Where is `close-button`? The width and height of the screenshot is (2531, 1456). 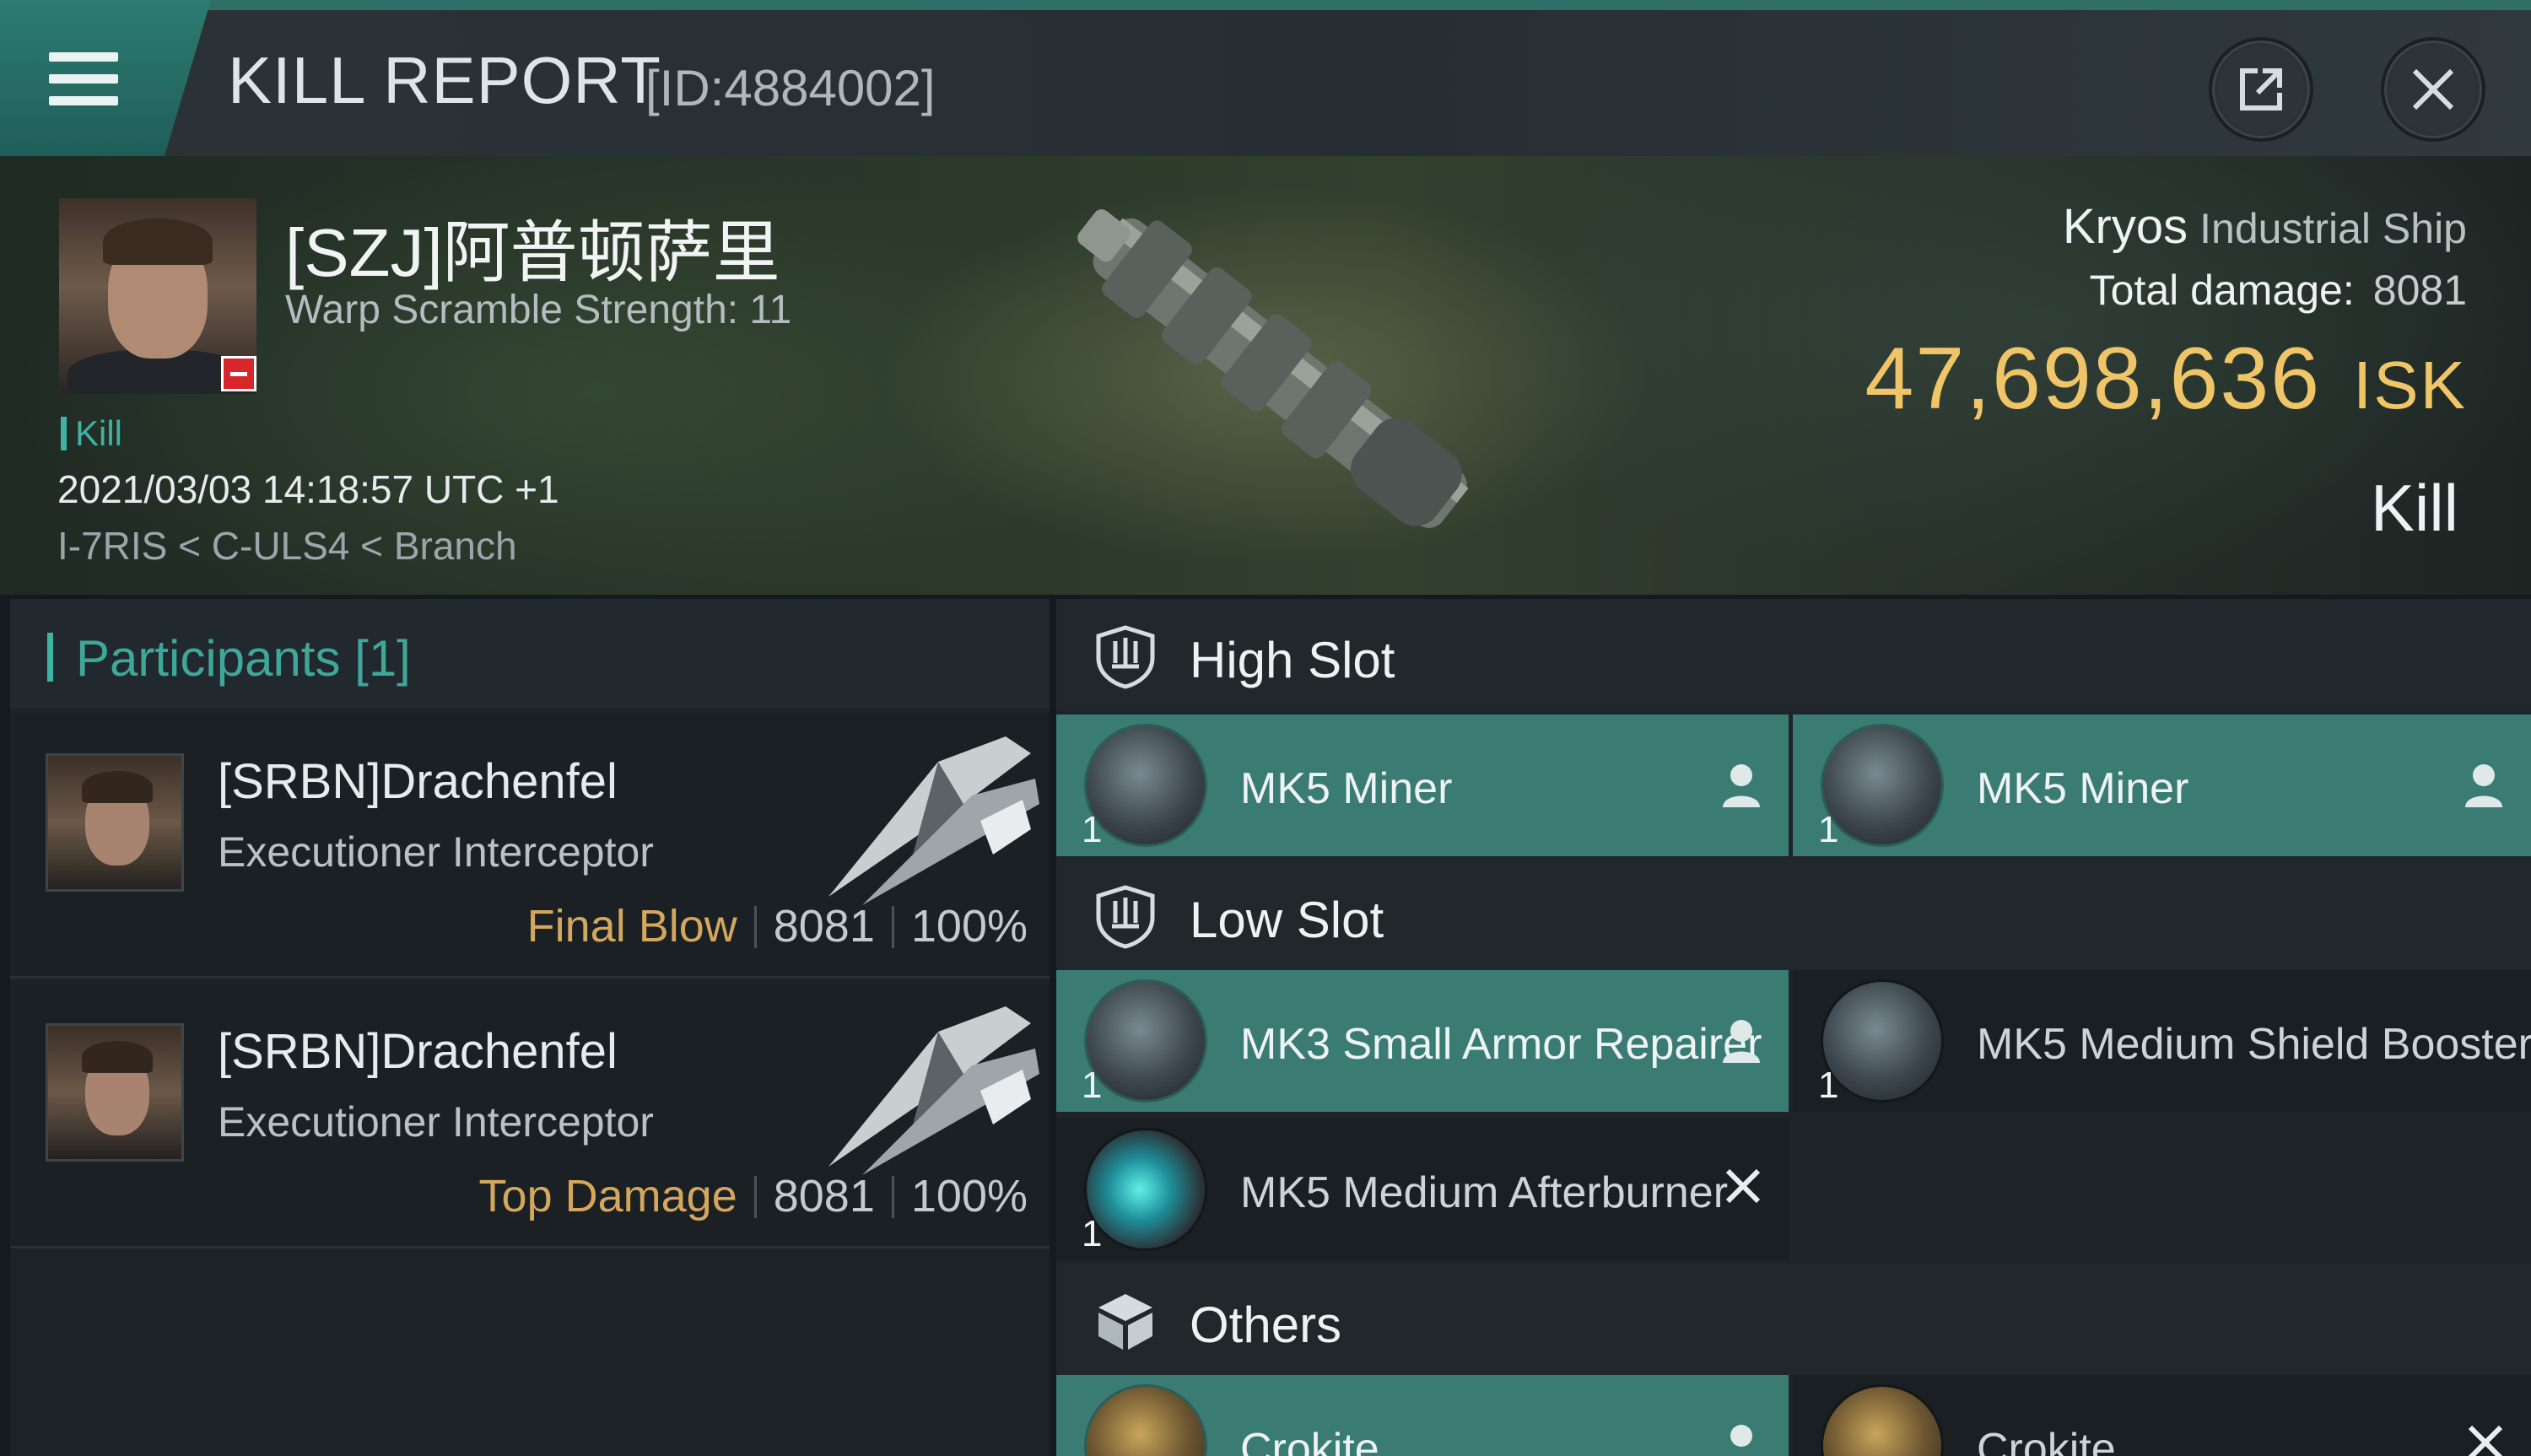 close-button is located at coordinates (2433, 89).